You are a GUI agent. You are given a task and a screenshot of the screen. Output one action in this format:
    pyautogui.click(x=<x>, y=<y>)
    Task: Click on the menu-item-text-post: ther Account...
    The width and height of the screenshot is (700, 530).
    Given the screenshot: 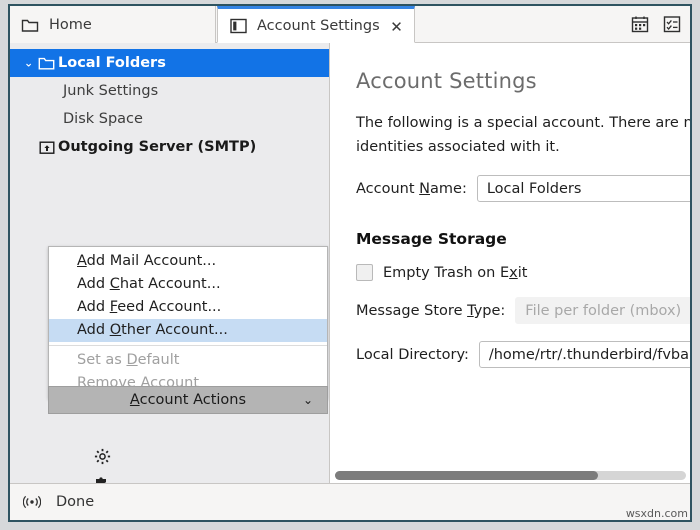 What is the action you would take?
    pyautogui.click(x=174, y=330)
    